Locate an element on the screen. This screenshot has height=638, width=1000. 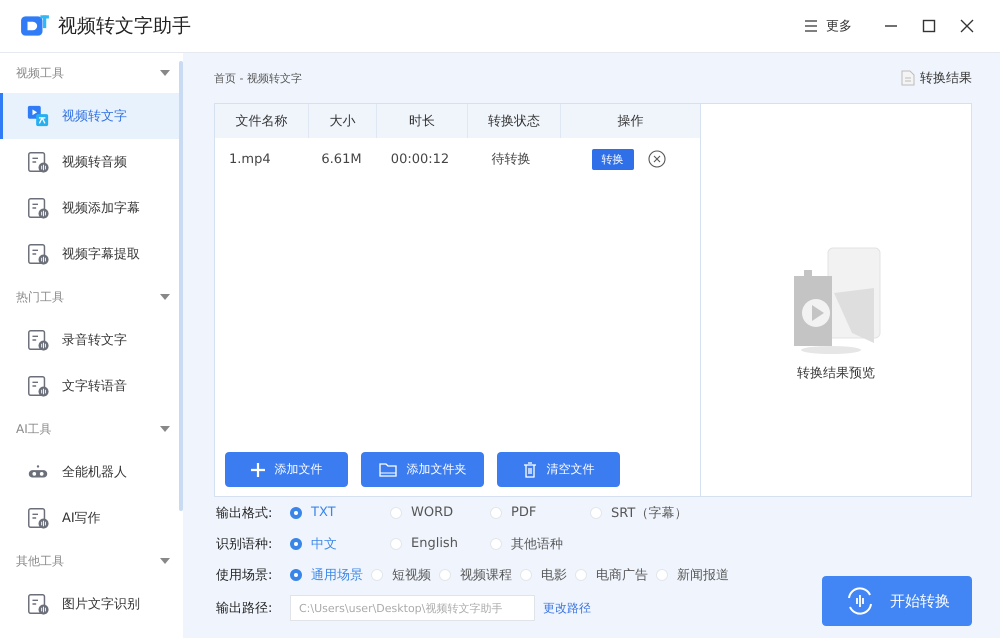
radio-option: 其他语种 is located at coordinates (540, 543).